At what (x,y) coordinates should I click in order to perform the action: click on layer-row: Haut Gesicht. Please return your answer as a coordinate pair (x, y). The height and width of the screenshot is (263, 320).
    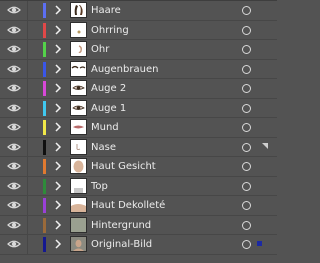
    Looking at the image, I should click on (138, 167).